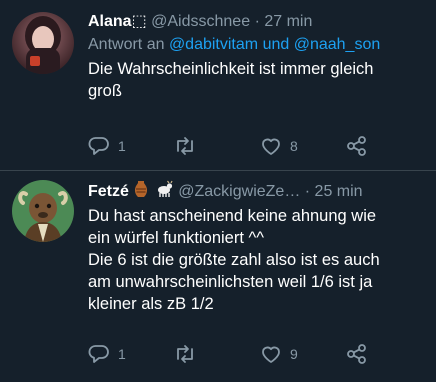 The width and height of the screenshot is (436, 382). What do you see at coordinates (200, 21) in the screenshot?
I see `handle: @Aidsschnee` at bounding box center [200, 21].